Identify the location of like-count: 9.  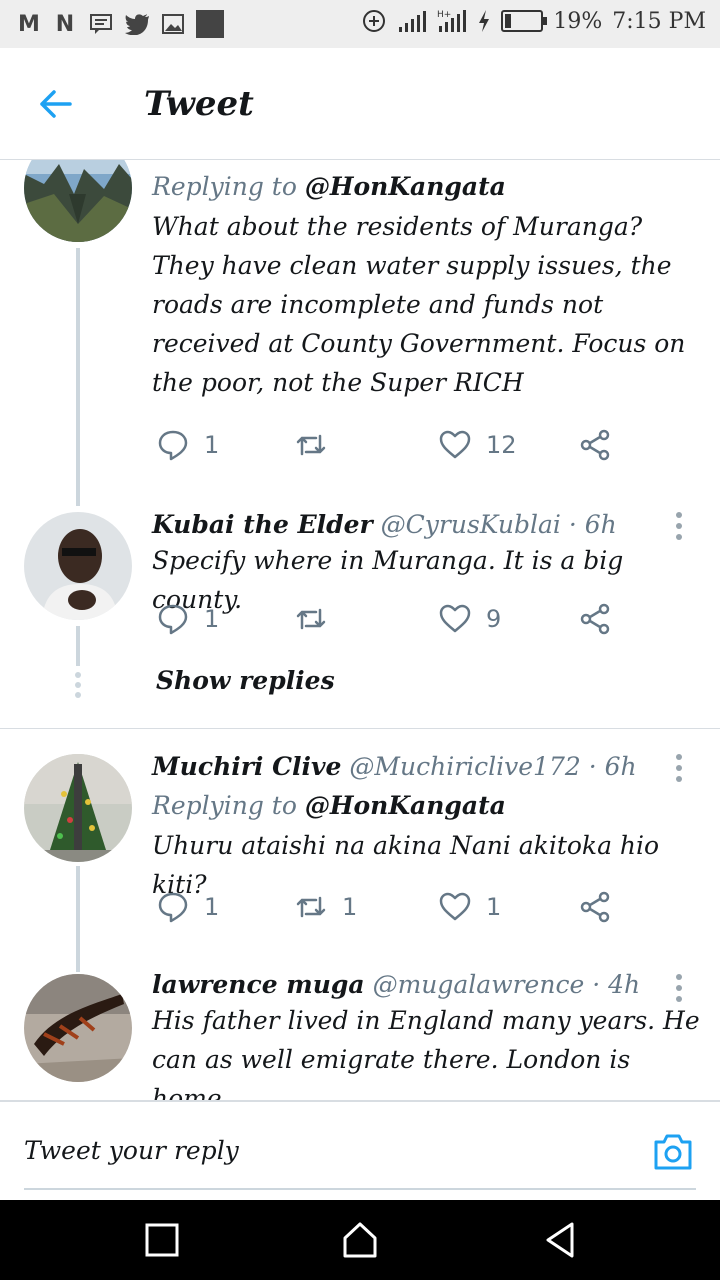
(494, 619).